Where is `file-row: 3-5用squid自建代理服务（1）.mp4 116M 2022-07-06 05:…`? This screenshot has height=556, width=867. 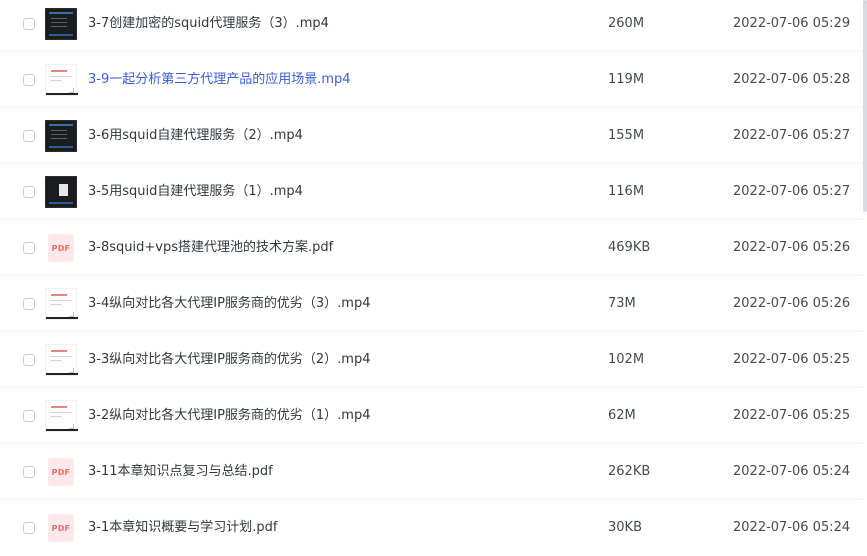
file-row: 3-5用squid自建代理服务（1）.mp4 116M 2022-07-06 05:… is located at coordinates (431, 192).